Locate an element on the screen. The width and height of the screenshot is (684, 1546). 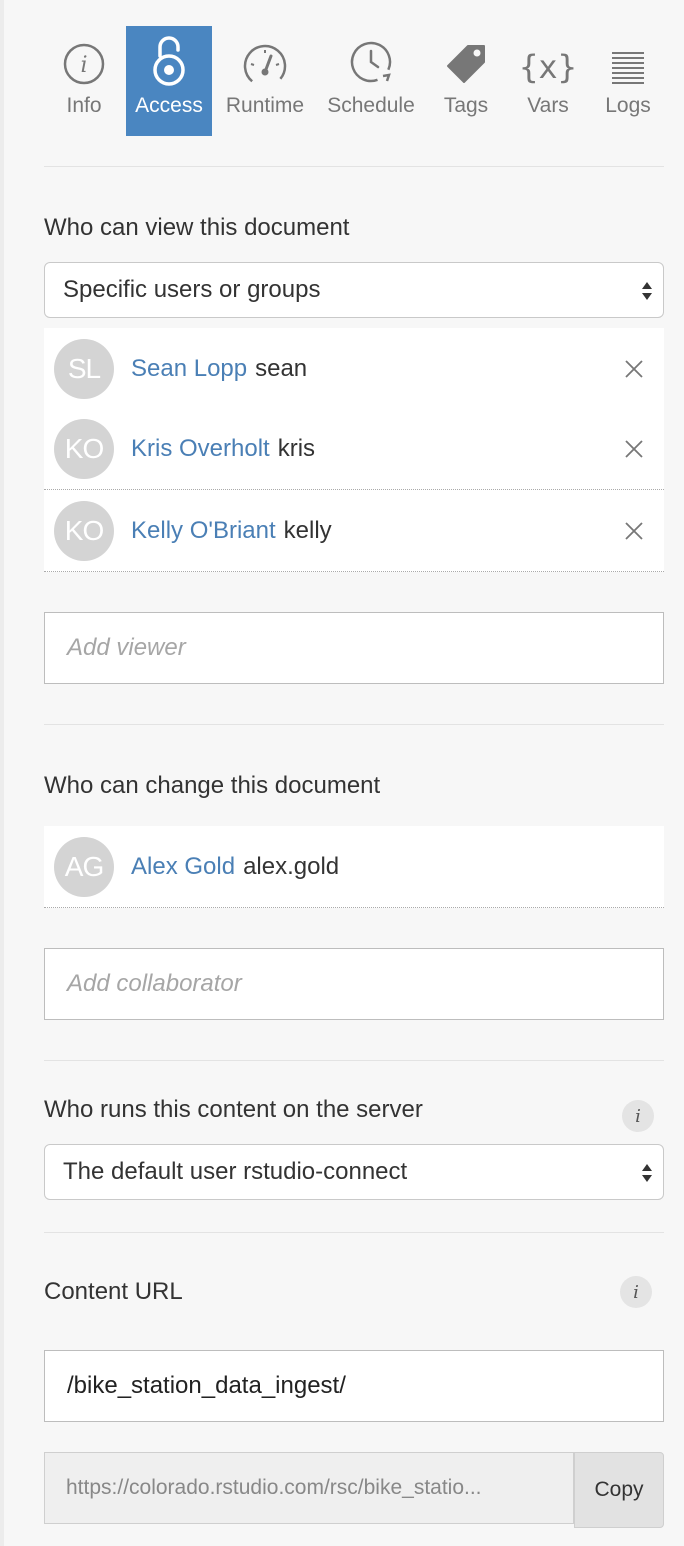
user-full-name: Sean Lopp is located at coordinates (189, 368).